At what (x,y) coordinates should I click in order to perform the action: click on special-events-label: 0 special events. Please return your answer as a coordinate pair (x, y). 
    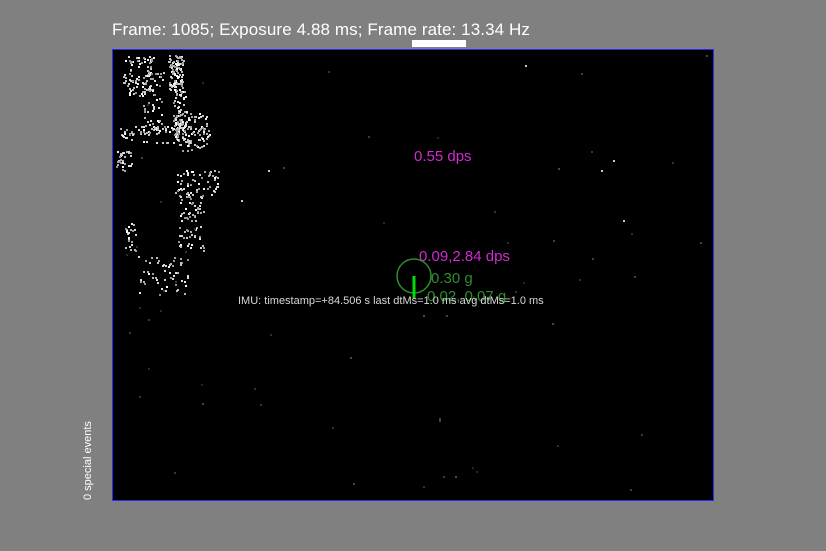
    Looking at the image, I should click on (88, 460).